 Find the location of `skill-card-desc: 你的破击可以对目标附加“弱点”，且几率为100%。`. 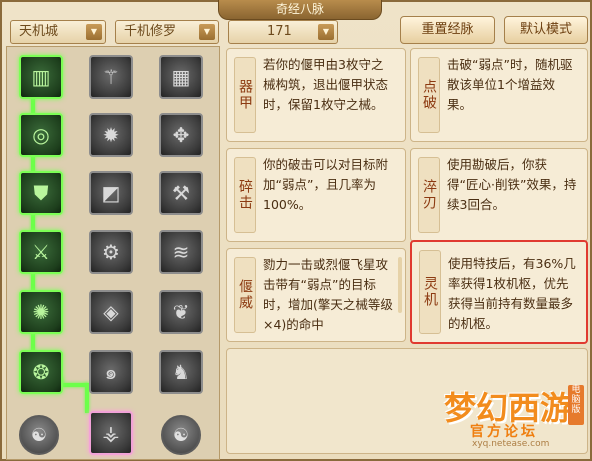

skill-card-desc: 你的破击可以对目标附加“弱点”，且几率为100%。 is located at coordinates (326, 184).